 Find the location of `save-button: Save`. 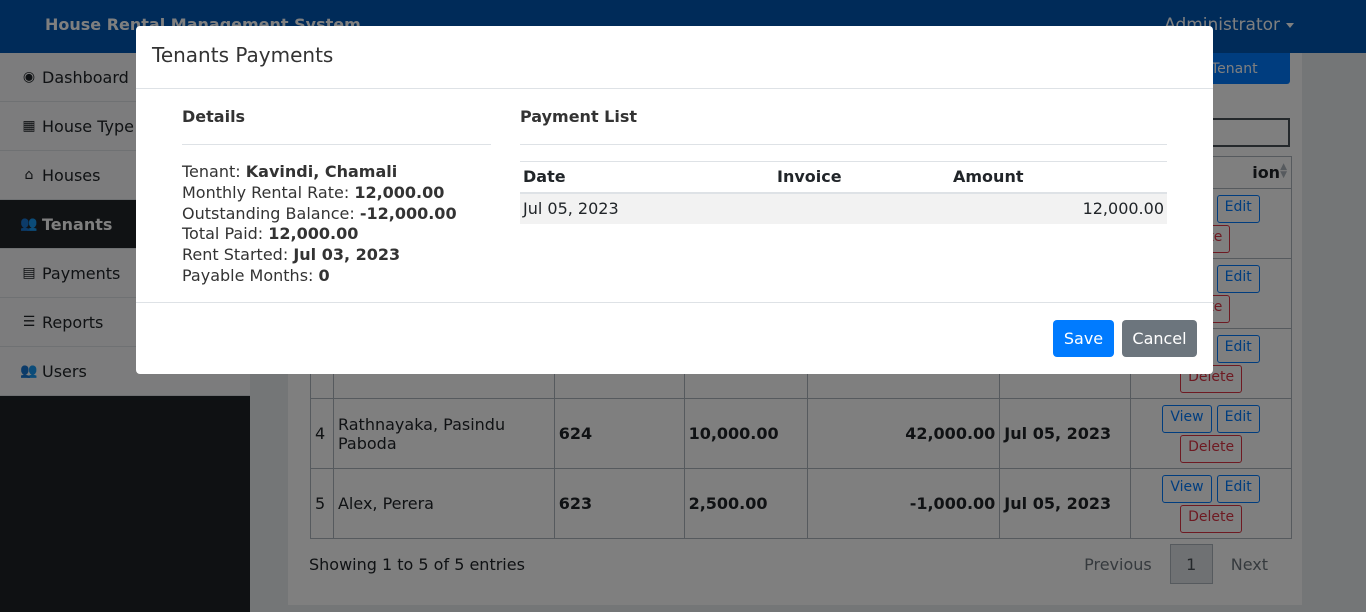

save-button: Save is located at coordinates (1083, 338).